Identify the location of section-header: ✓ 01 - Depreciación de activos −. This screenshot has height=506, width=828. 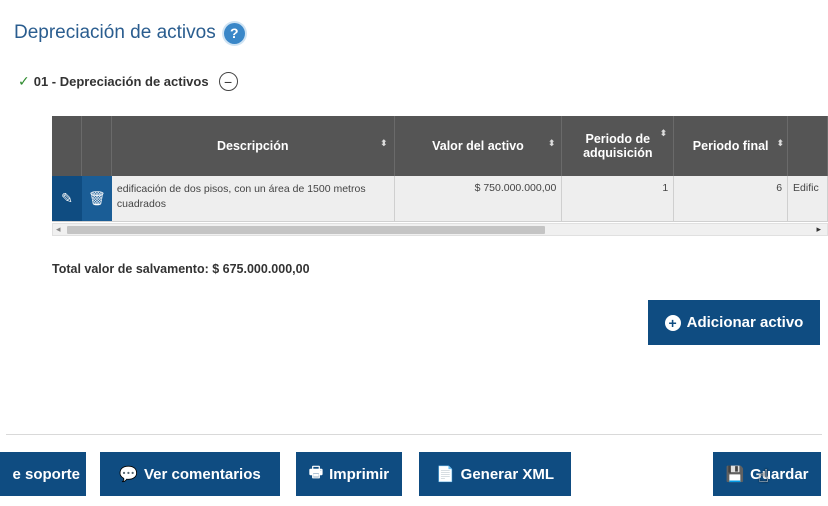
(128, 81).